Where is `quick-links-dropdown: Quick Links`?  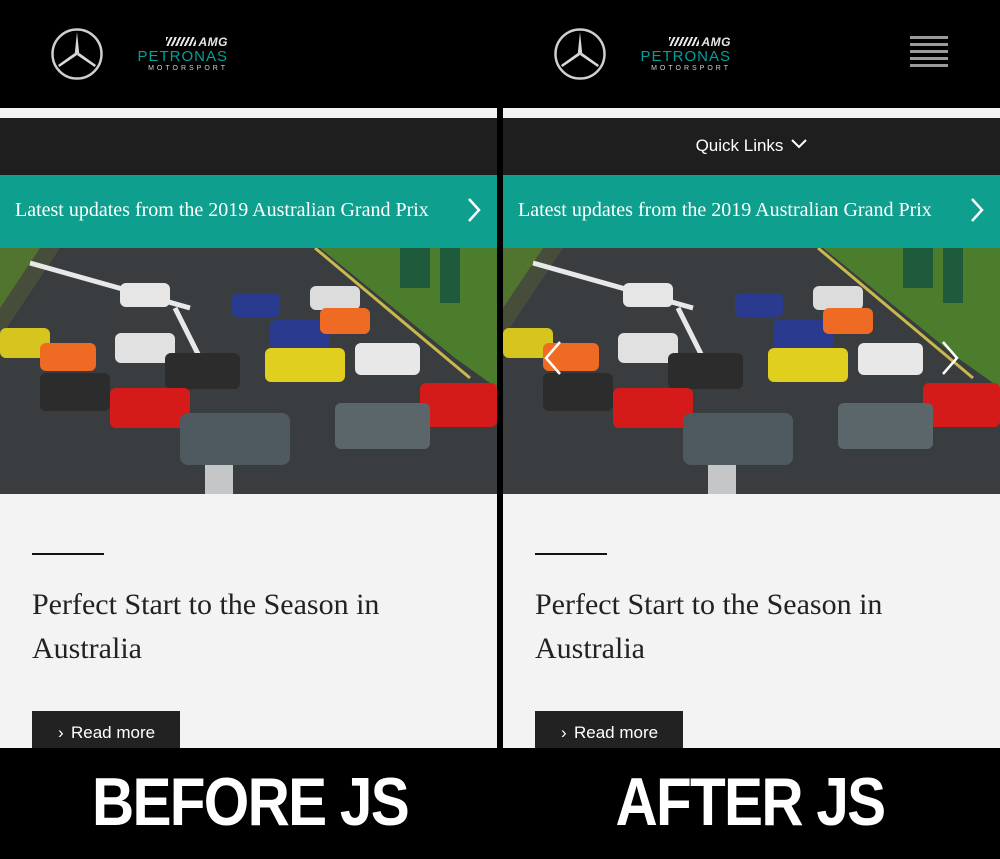 quick-links-dropdown: Quick Links is located at coordinates (751, 146).